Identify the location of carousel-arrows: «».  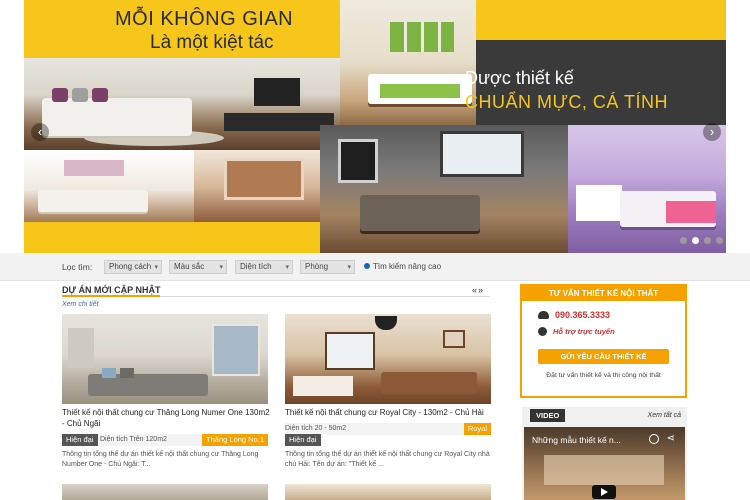
(478, 290).